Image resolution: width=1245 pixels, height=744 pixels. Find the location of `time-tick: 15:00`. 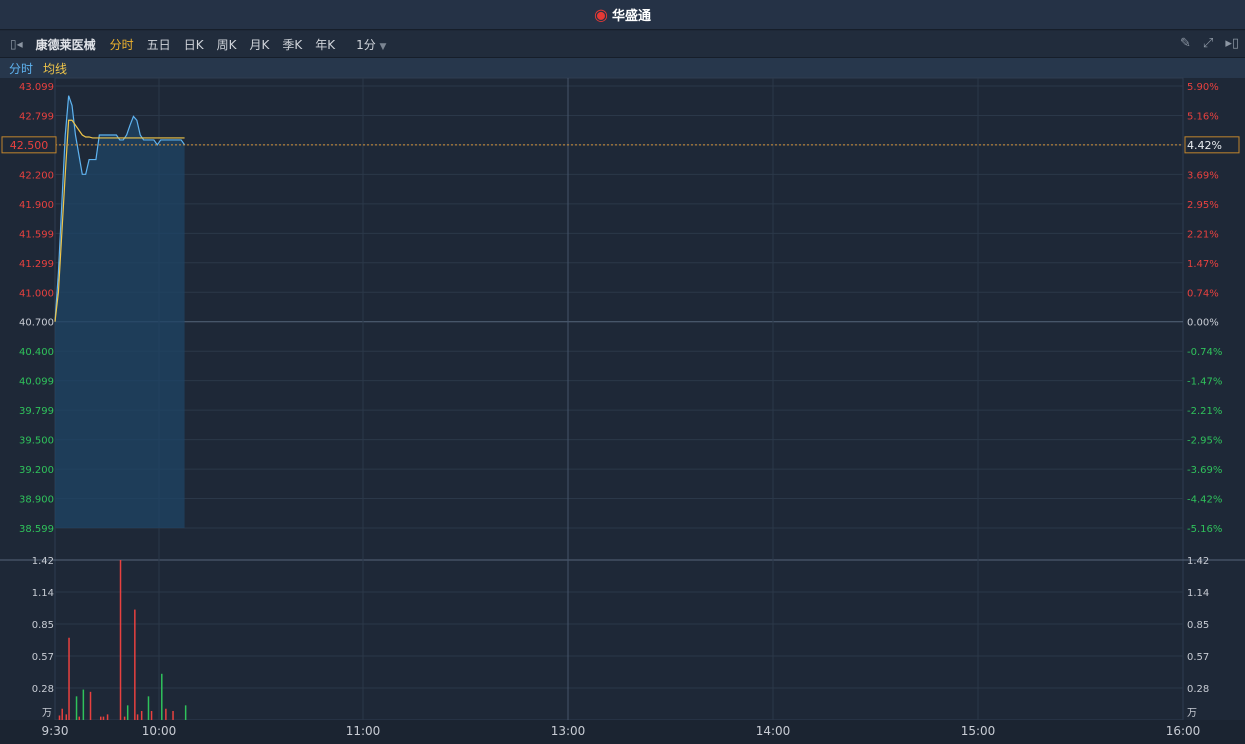

time-tick: 15:00 is located at coordinates (978, 731).